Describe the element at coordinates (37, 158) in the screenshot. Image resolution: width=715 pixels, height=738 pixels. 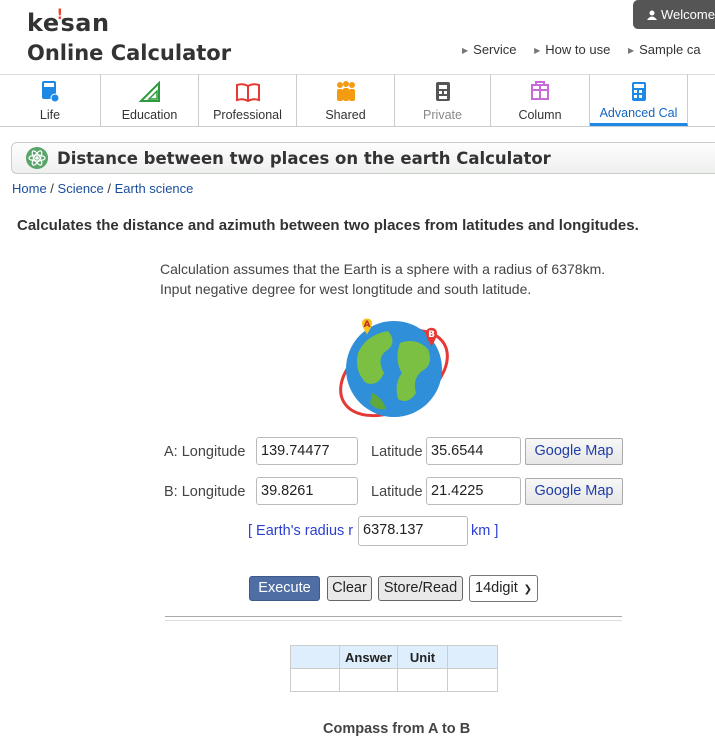
I see `atom-icon` at that location.